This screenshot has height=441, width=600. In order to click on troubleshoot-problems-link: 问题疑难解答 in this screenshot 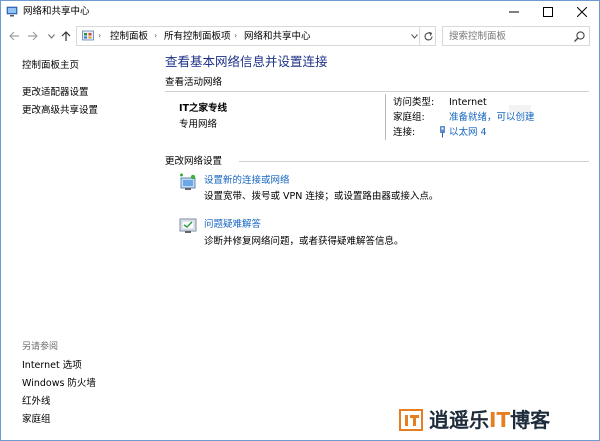, I will do `click(232, 224)`.